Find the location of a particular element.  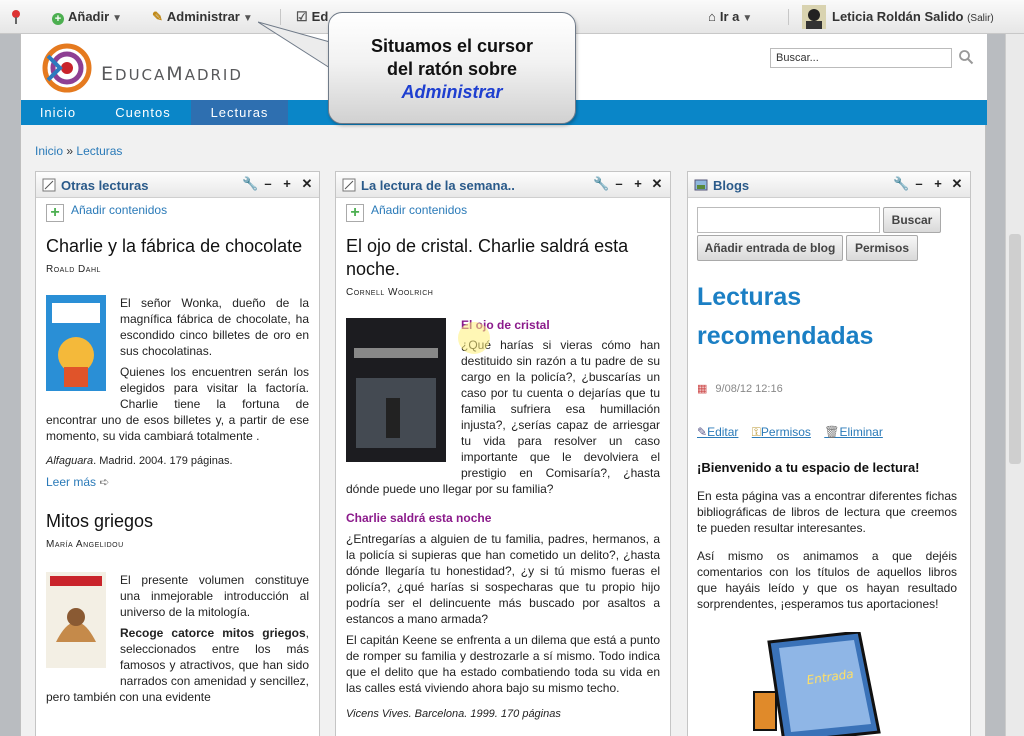

logo-text: EDUCAMADRID is located at coordinates (172, 74).